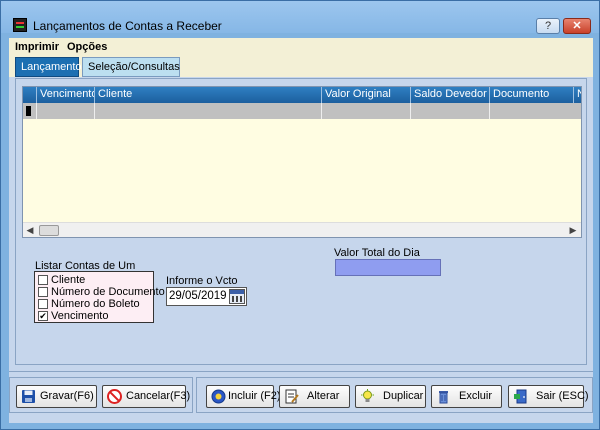  Describe the element at coordinates (30, 230) in the screenshot. I see `scroll-left-icon: ◀` at that location.